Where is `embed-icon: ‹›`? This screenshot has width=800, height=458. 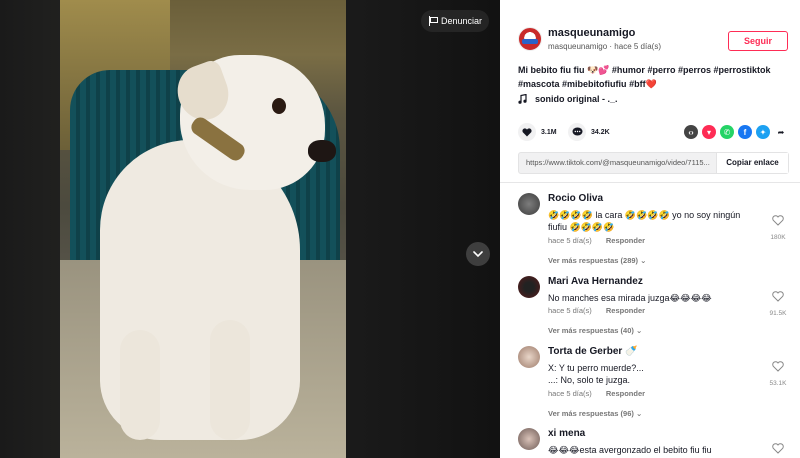 embed-icon: ‹› is located at coordinates (691, 132).